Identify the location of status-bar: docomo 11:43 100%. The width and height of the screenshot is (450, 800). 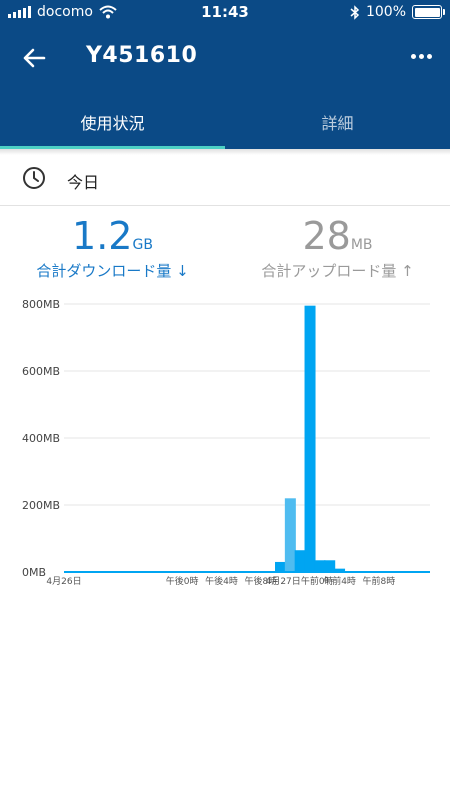
(225, 12).